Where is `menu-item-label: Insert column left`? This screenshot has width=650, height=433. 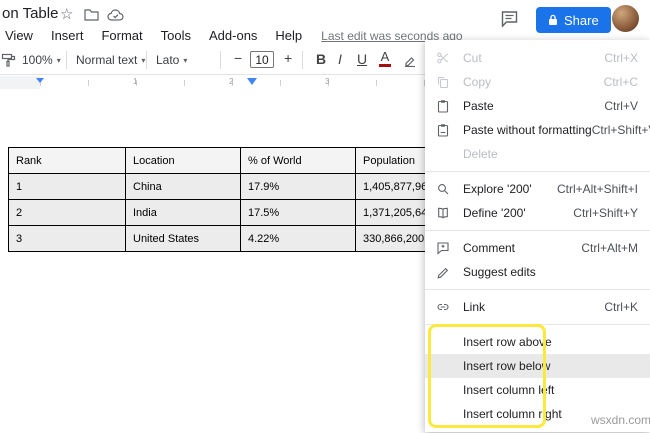 menu-item-label: Insert column left is located at coordinates (509, 390).